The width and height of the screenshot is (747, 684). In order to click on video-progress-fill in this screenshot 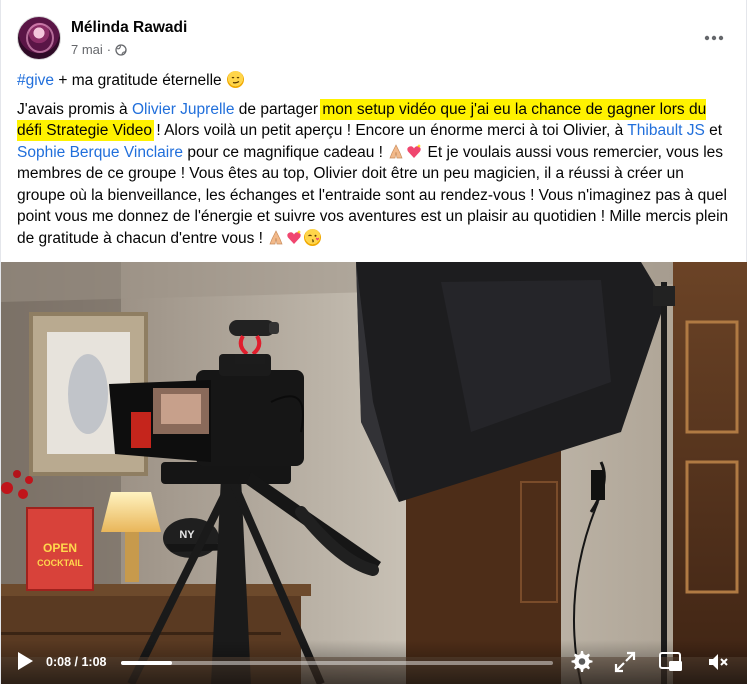, I will do `click(146, 663)`.